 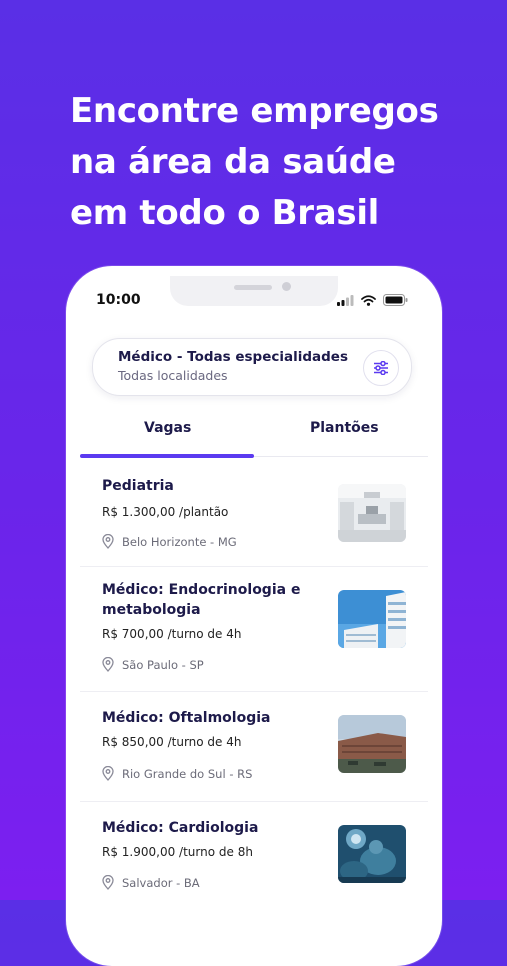 What do you see at coordinates (368, 300) in the screenshot?
I see `wifi-icon` at bounding box center [368, 300].